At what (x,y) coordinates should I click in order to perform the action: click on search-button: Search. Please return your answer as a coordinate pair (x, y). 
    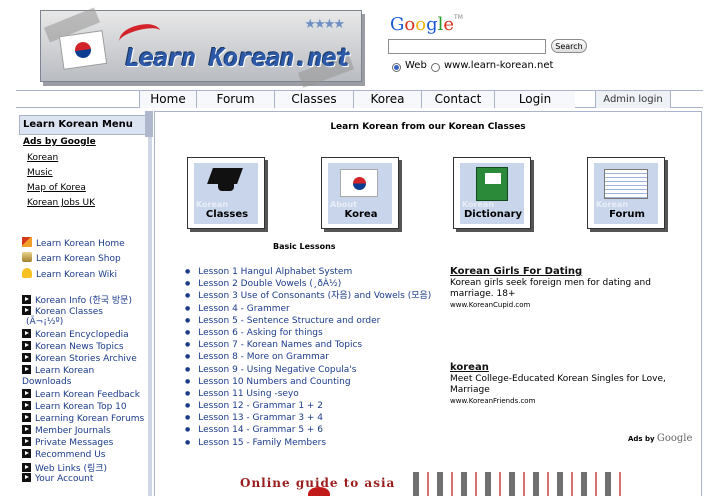
    Looking at the image, I should click on (569, 46).